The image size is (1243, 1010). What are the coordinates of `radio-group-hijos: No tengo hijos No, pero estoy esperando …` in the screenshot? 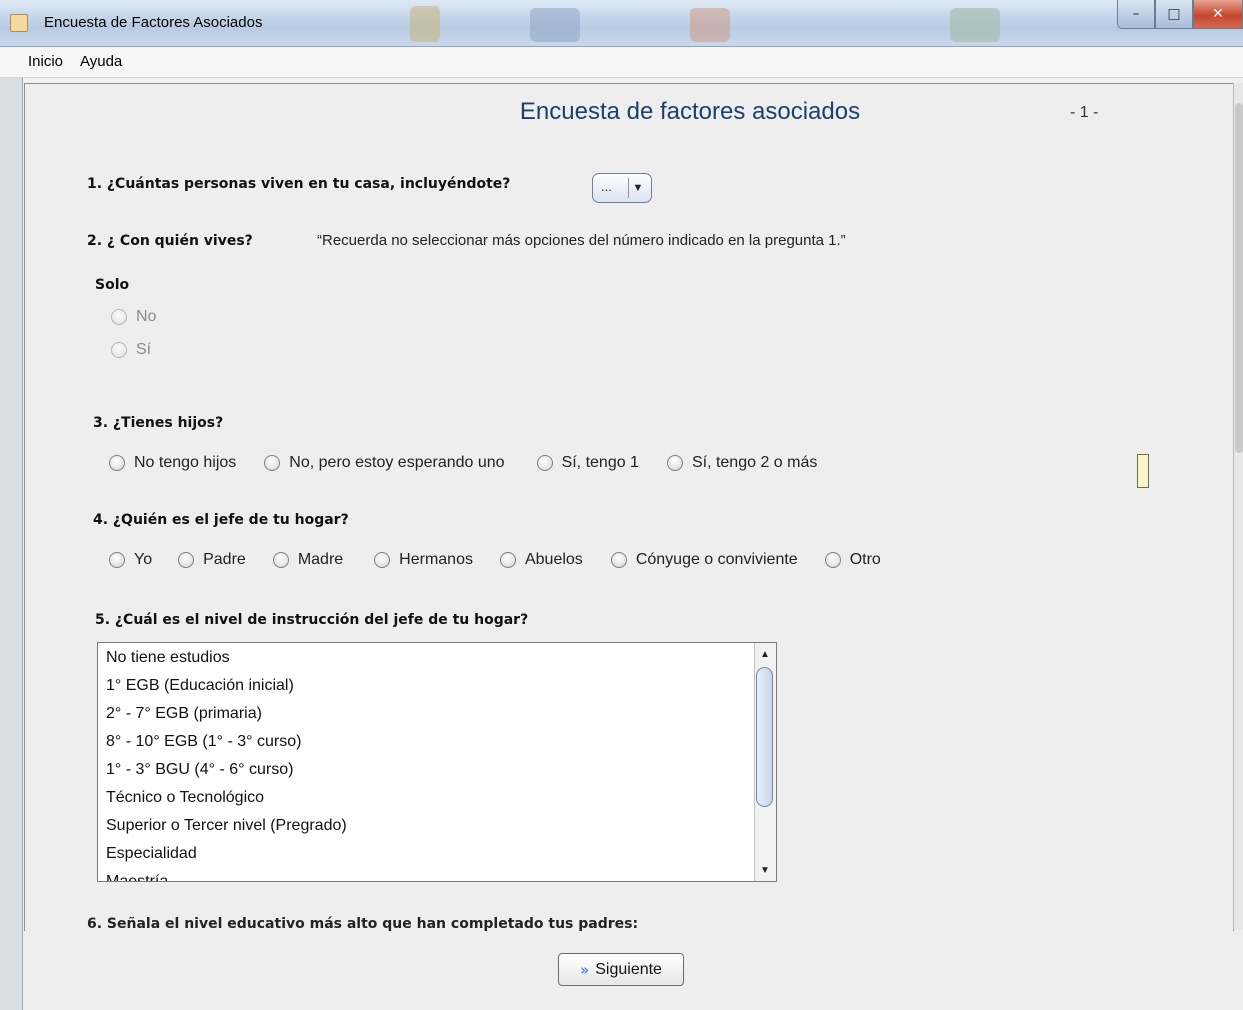 It's located at (476, 463).